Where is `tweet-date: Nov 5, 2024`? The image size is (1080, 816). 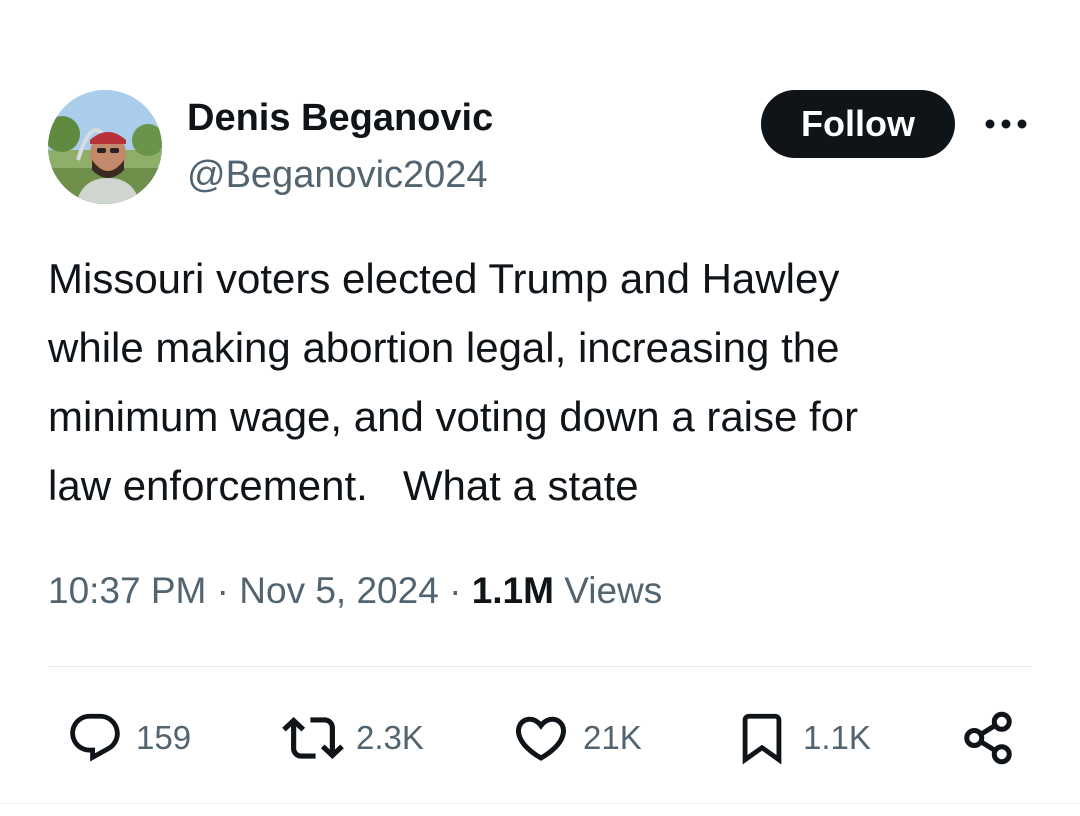
tweet-date: Nov 5, 2024 is located at coordinates (339, 590).